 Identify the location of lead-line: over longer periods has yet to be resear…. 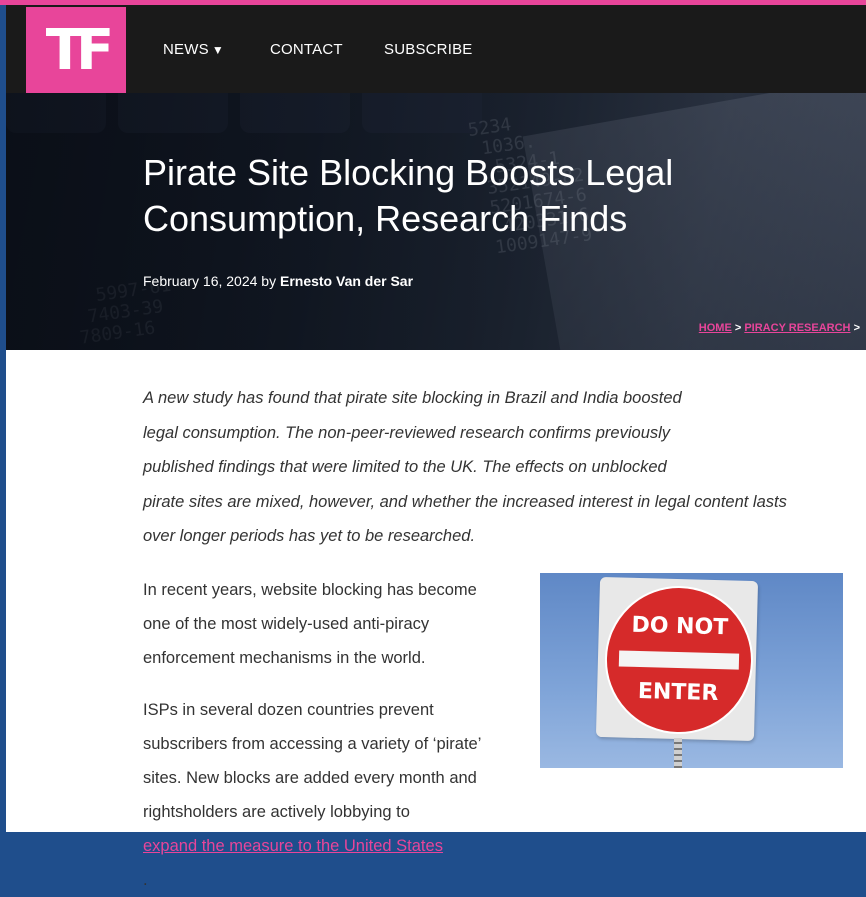
(309, 536).